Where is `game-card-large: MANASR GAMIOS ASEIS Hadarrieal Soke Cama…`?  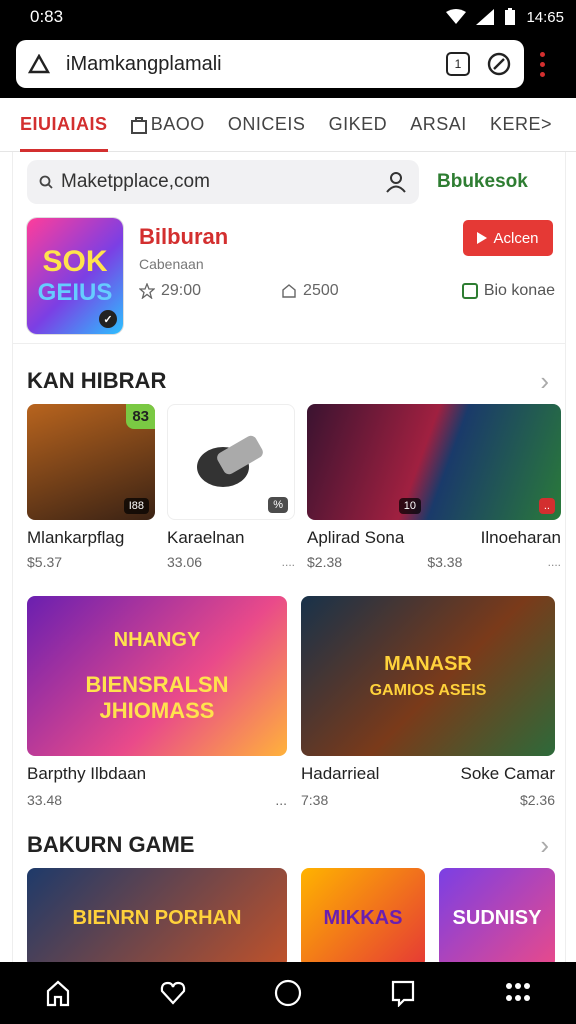 game-card-large: MANASR GAMIOS ASEIS Hadarrieal Soke Cama… is located at coordinates (428, 702).